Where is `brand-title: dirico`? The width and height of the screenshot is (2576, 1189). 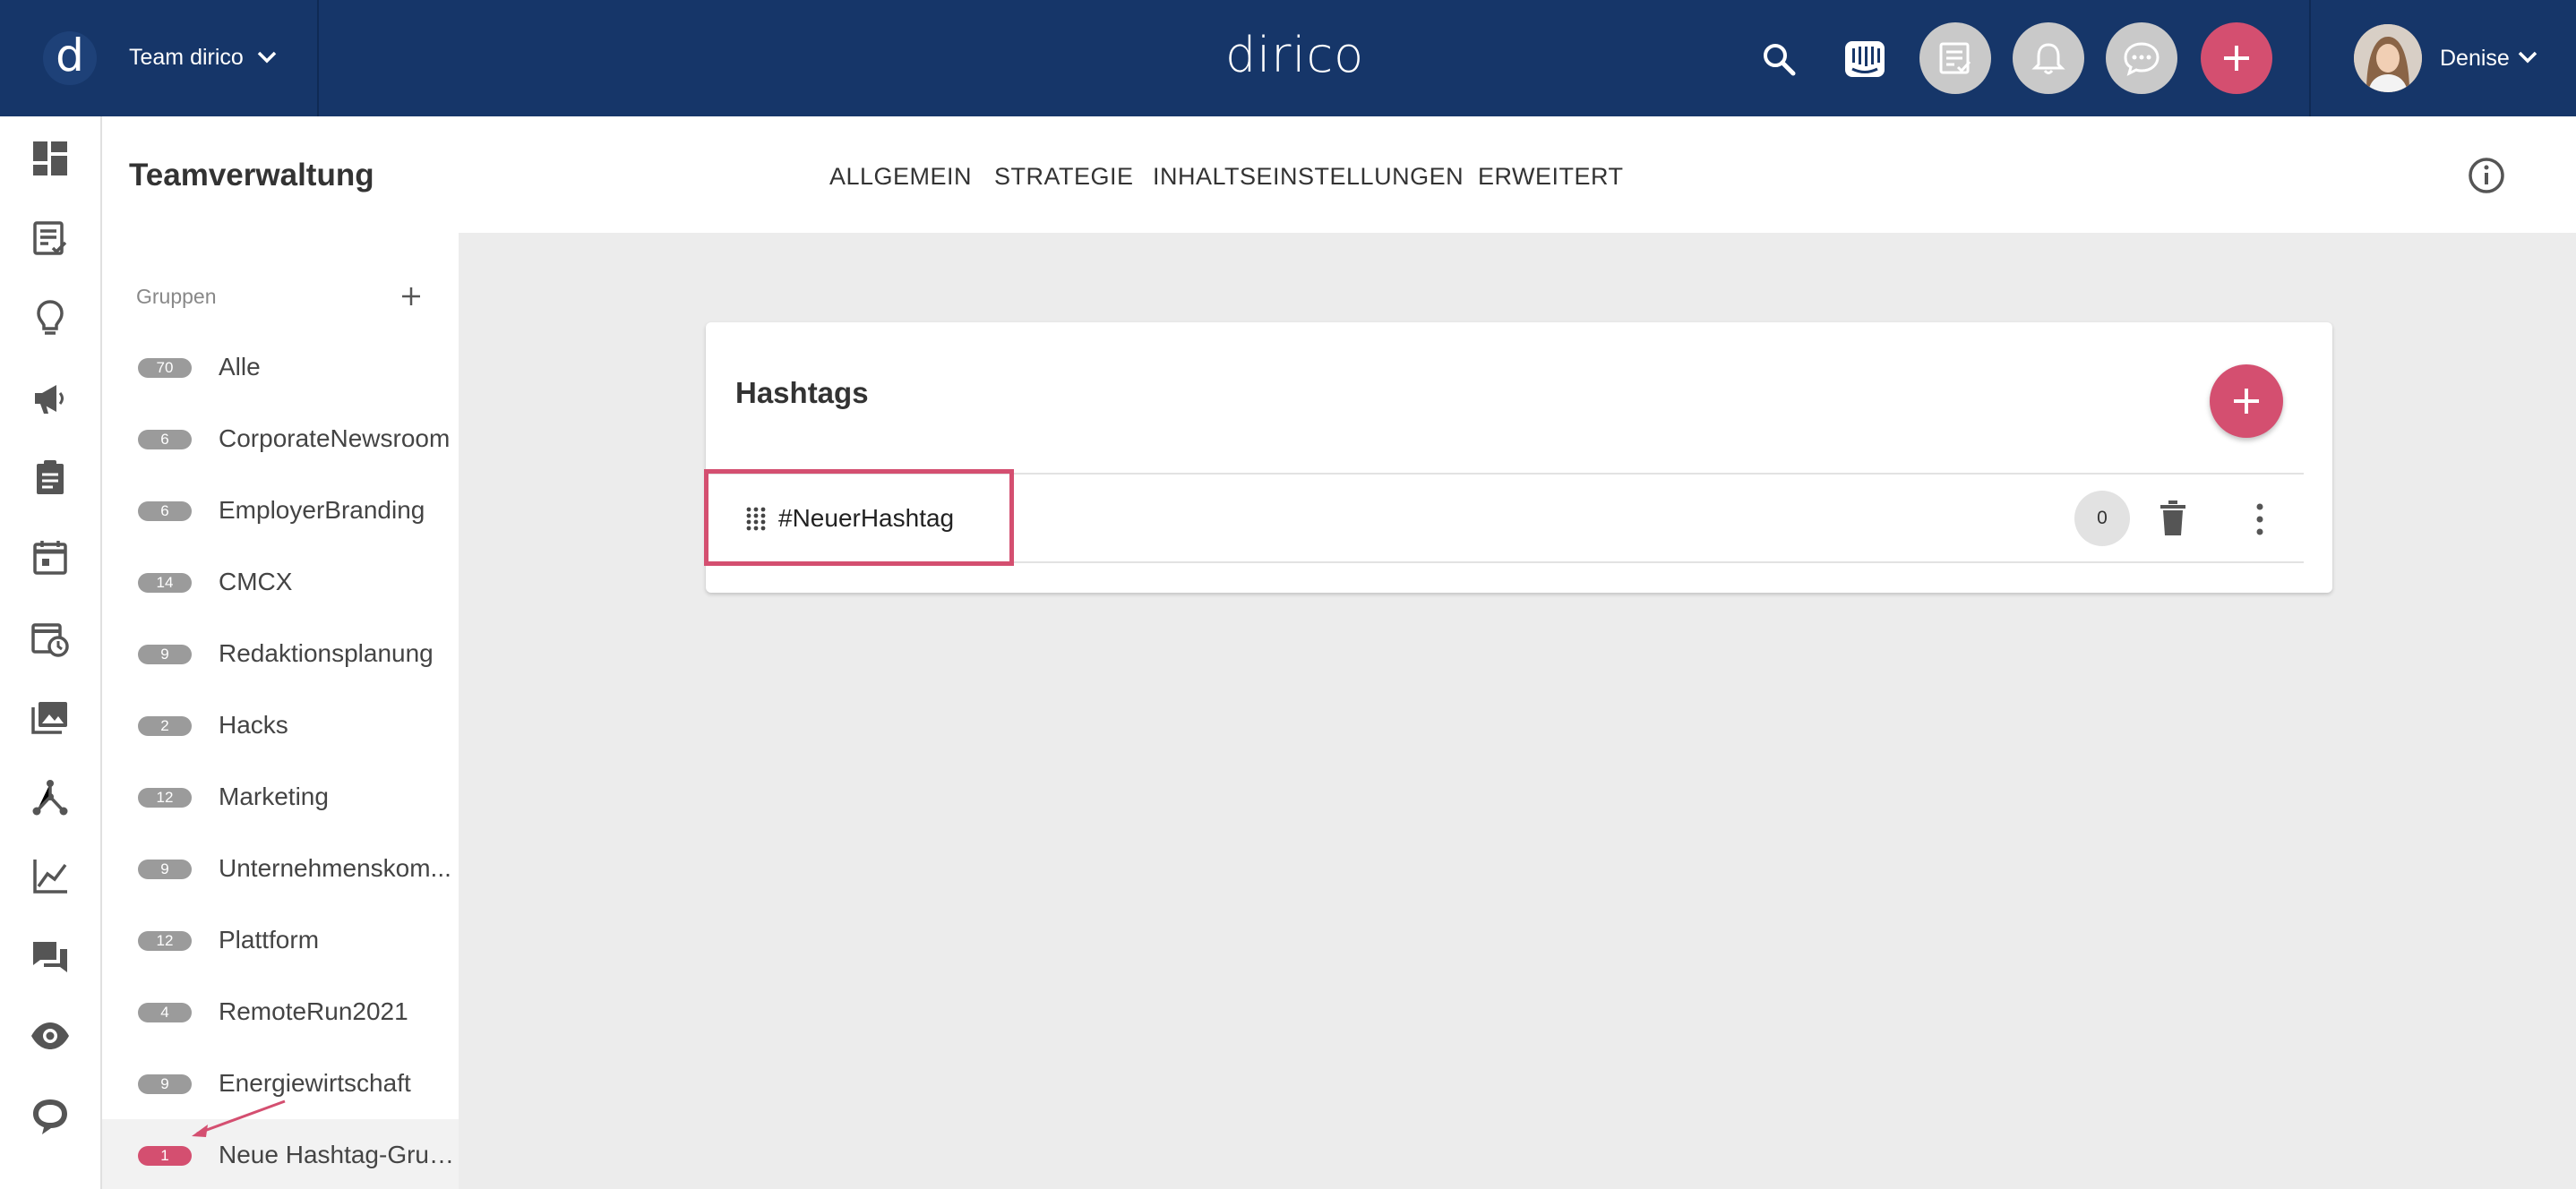
brand-title: dirico is located at coordinates (1295, 55).